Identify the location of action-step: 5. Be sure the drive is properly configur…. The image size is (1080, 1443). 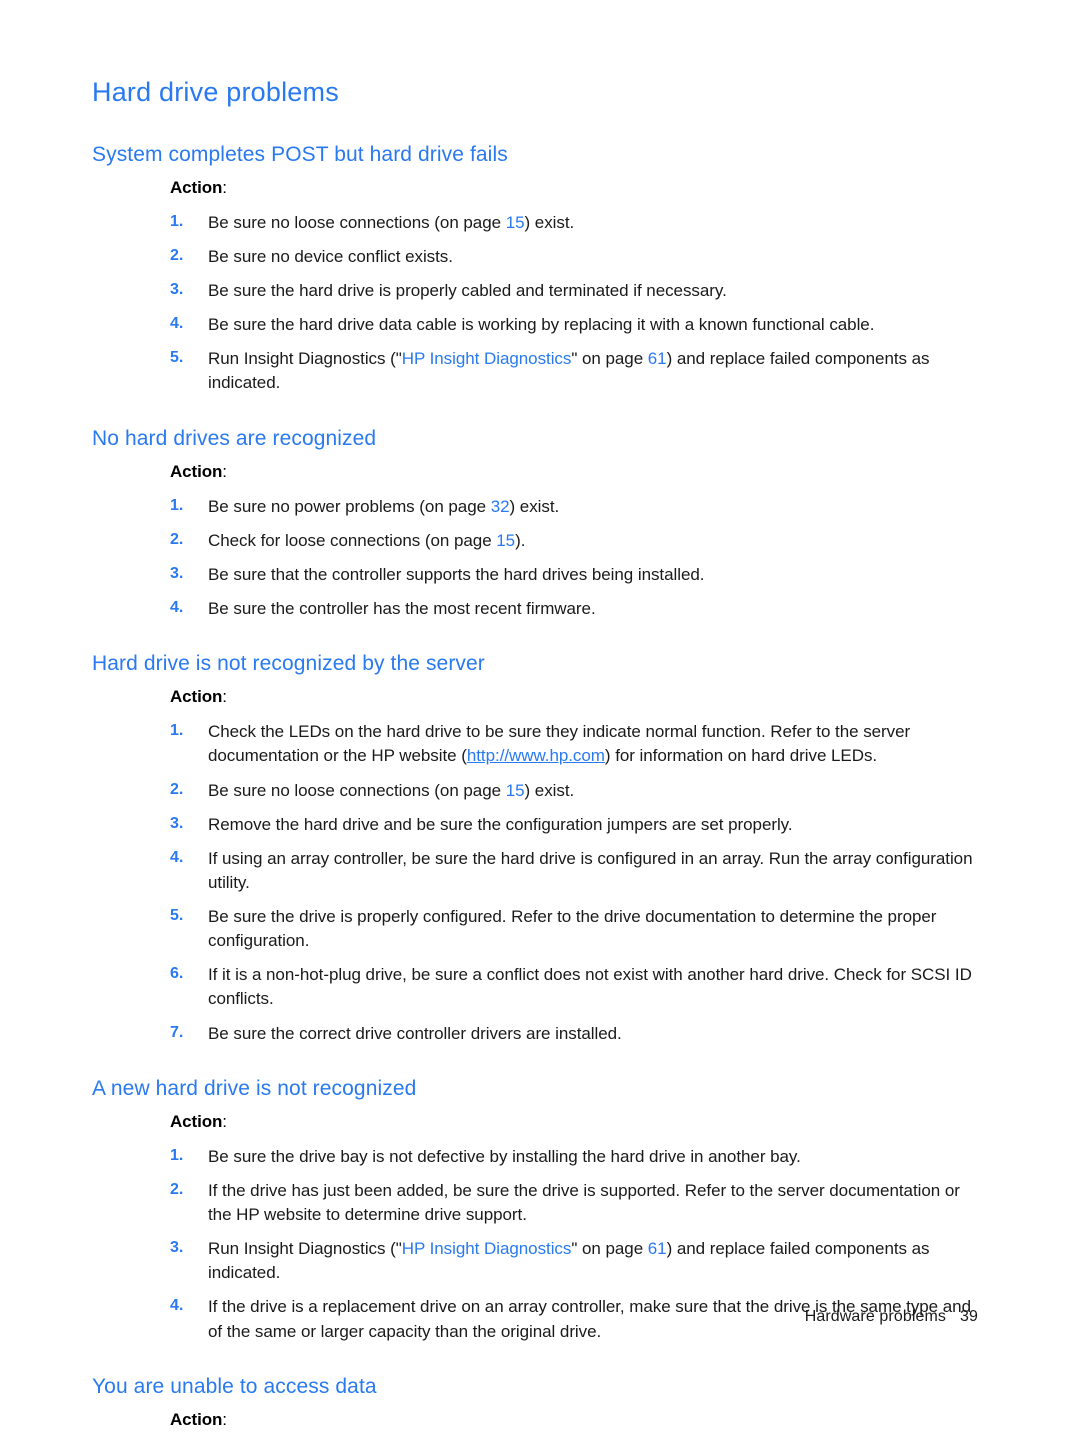
(535, 929).